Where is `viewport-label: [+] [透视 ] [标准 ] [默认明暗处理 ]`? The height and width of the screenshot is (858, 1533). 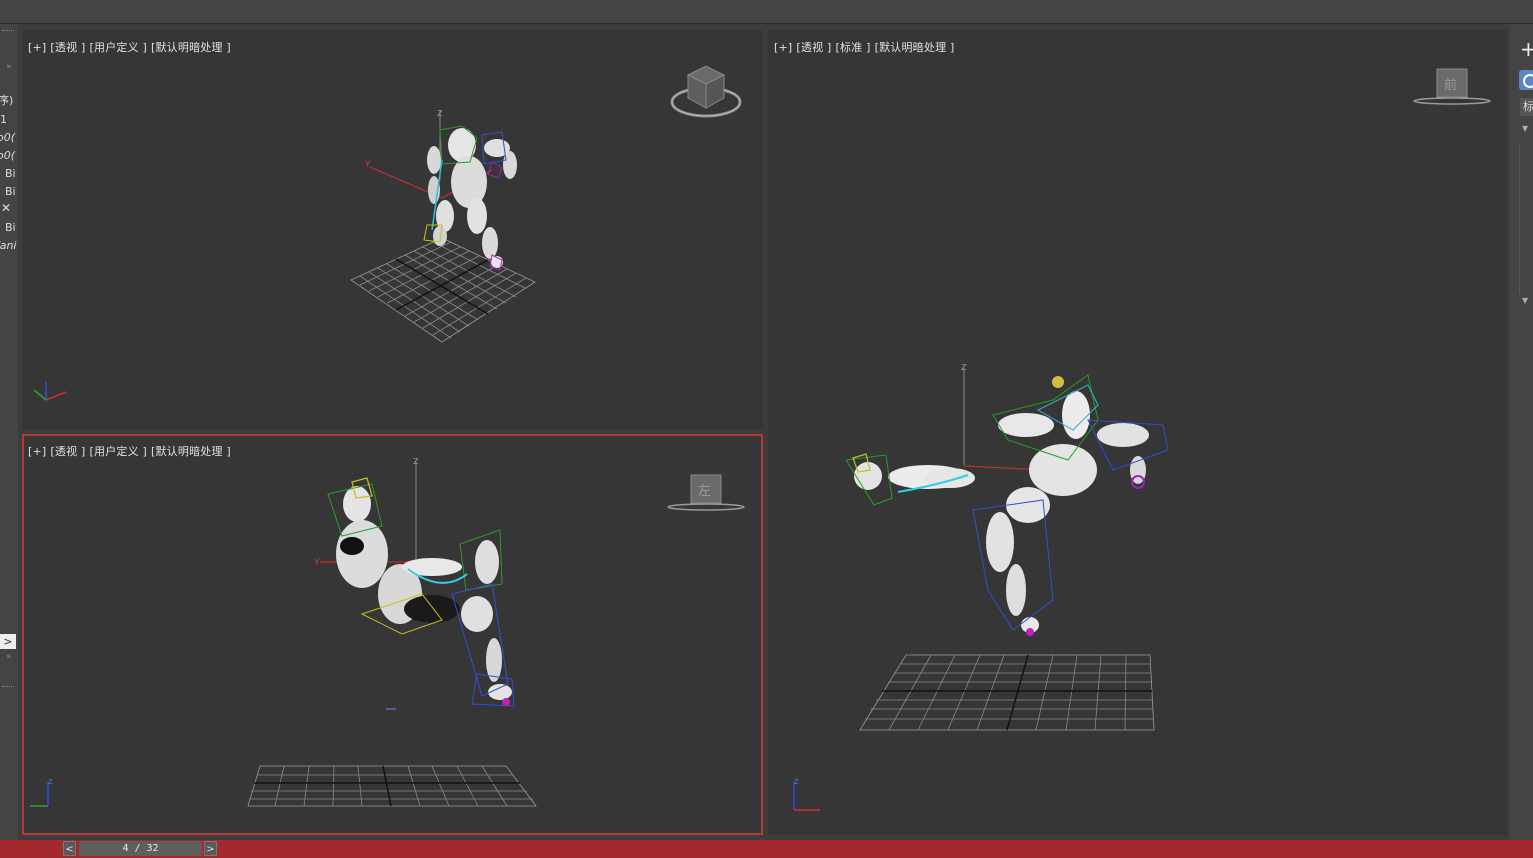 viewport-label: [+] [透视 ] [标准 ] [默认明暗处理 ] is located at coordinates (866, 47).